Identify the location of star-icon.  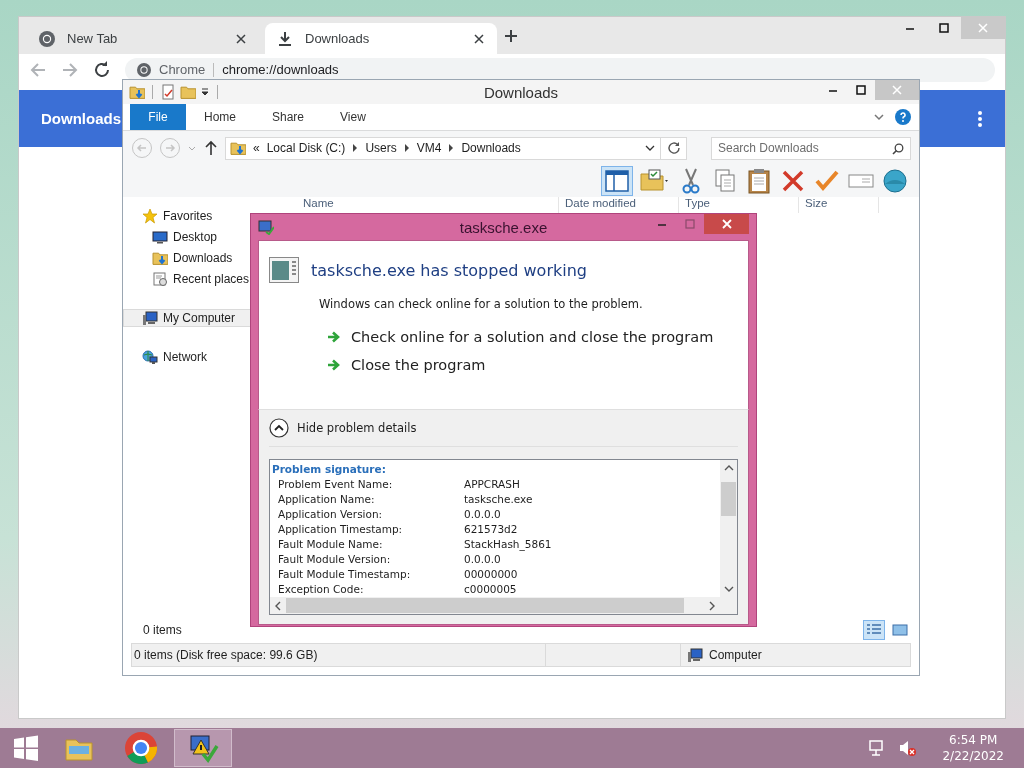
(150, 216).